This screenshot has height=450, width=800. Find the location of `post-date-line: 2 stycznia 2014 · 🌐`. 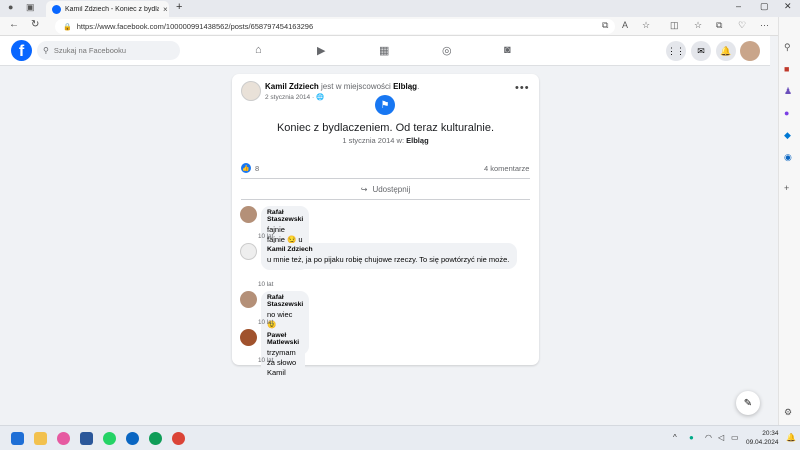

post-date-line: 2 stycznia 2014 · 🌐 is located at coordinates (294, 97).